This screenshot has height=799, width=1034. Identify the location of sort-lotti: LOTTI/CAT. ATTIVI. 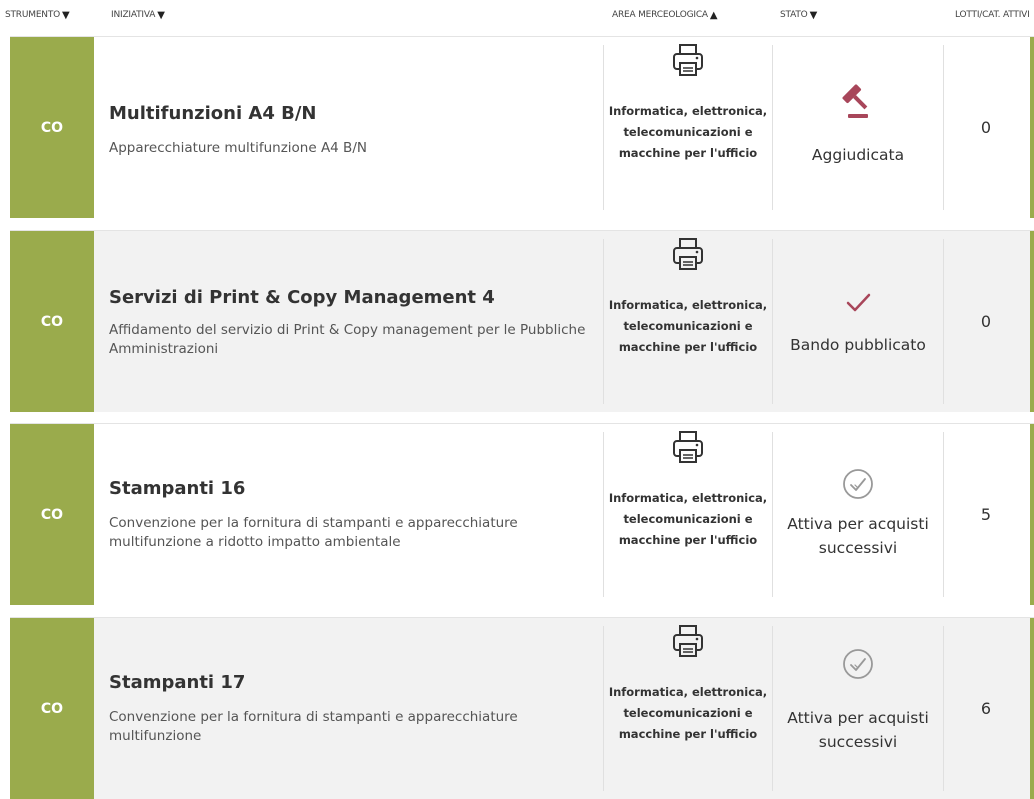
(992, 15).